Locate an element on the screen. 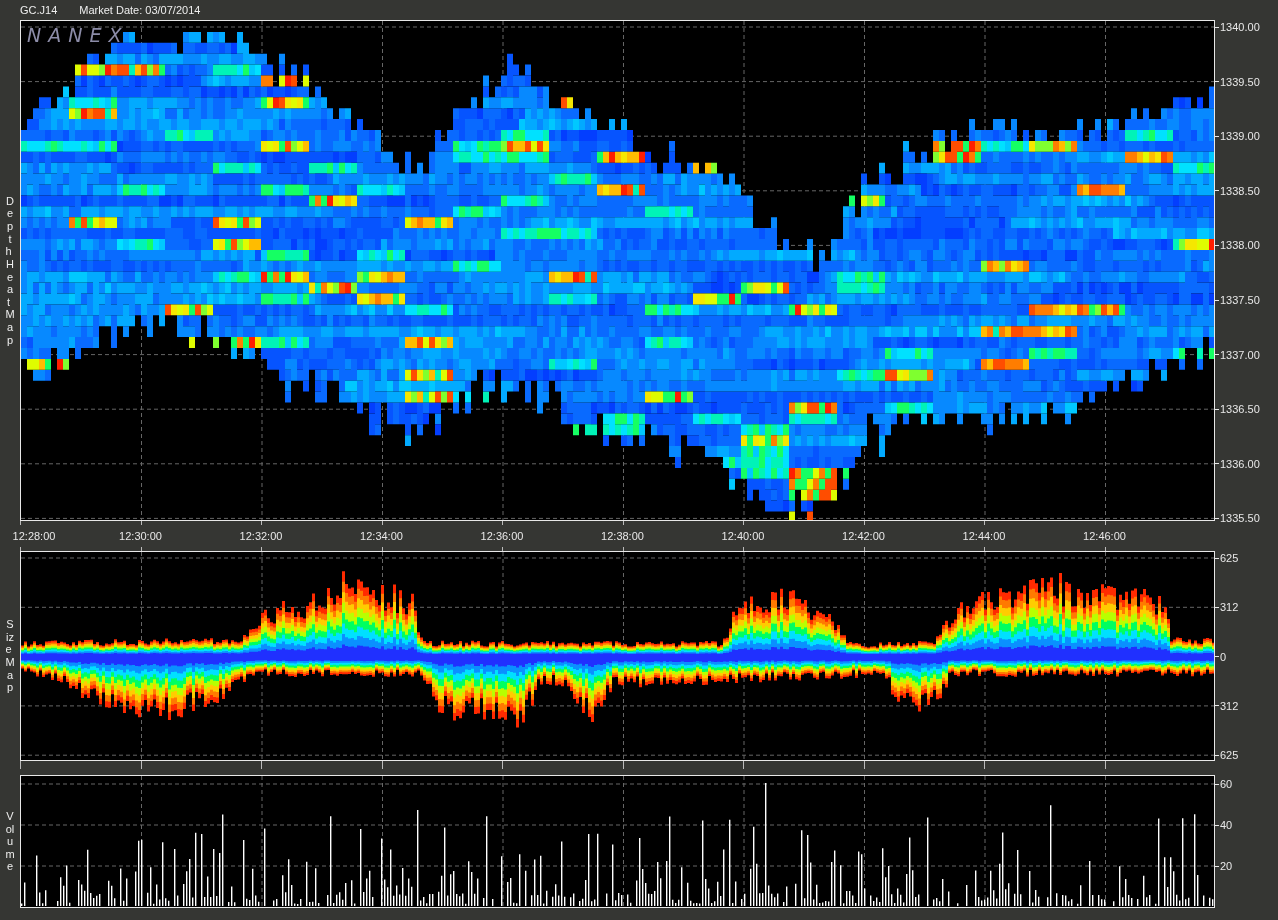 The height and width of the screenshot is (920, 1278). time-label: 12:46:00 is located at coordinates (1104, 536).